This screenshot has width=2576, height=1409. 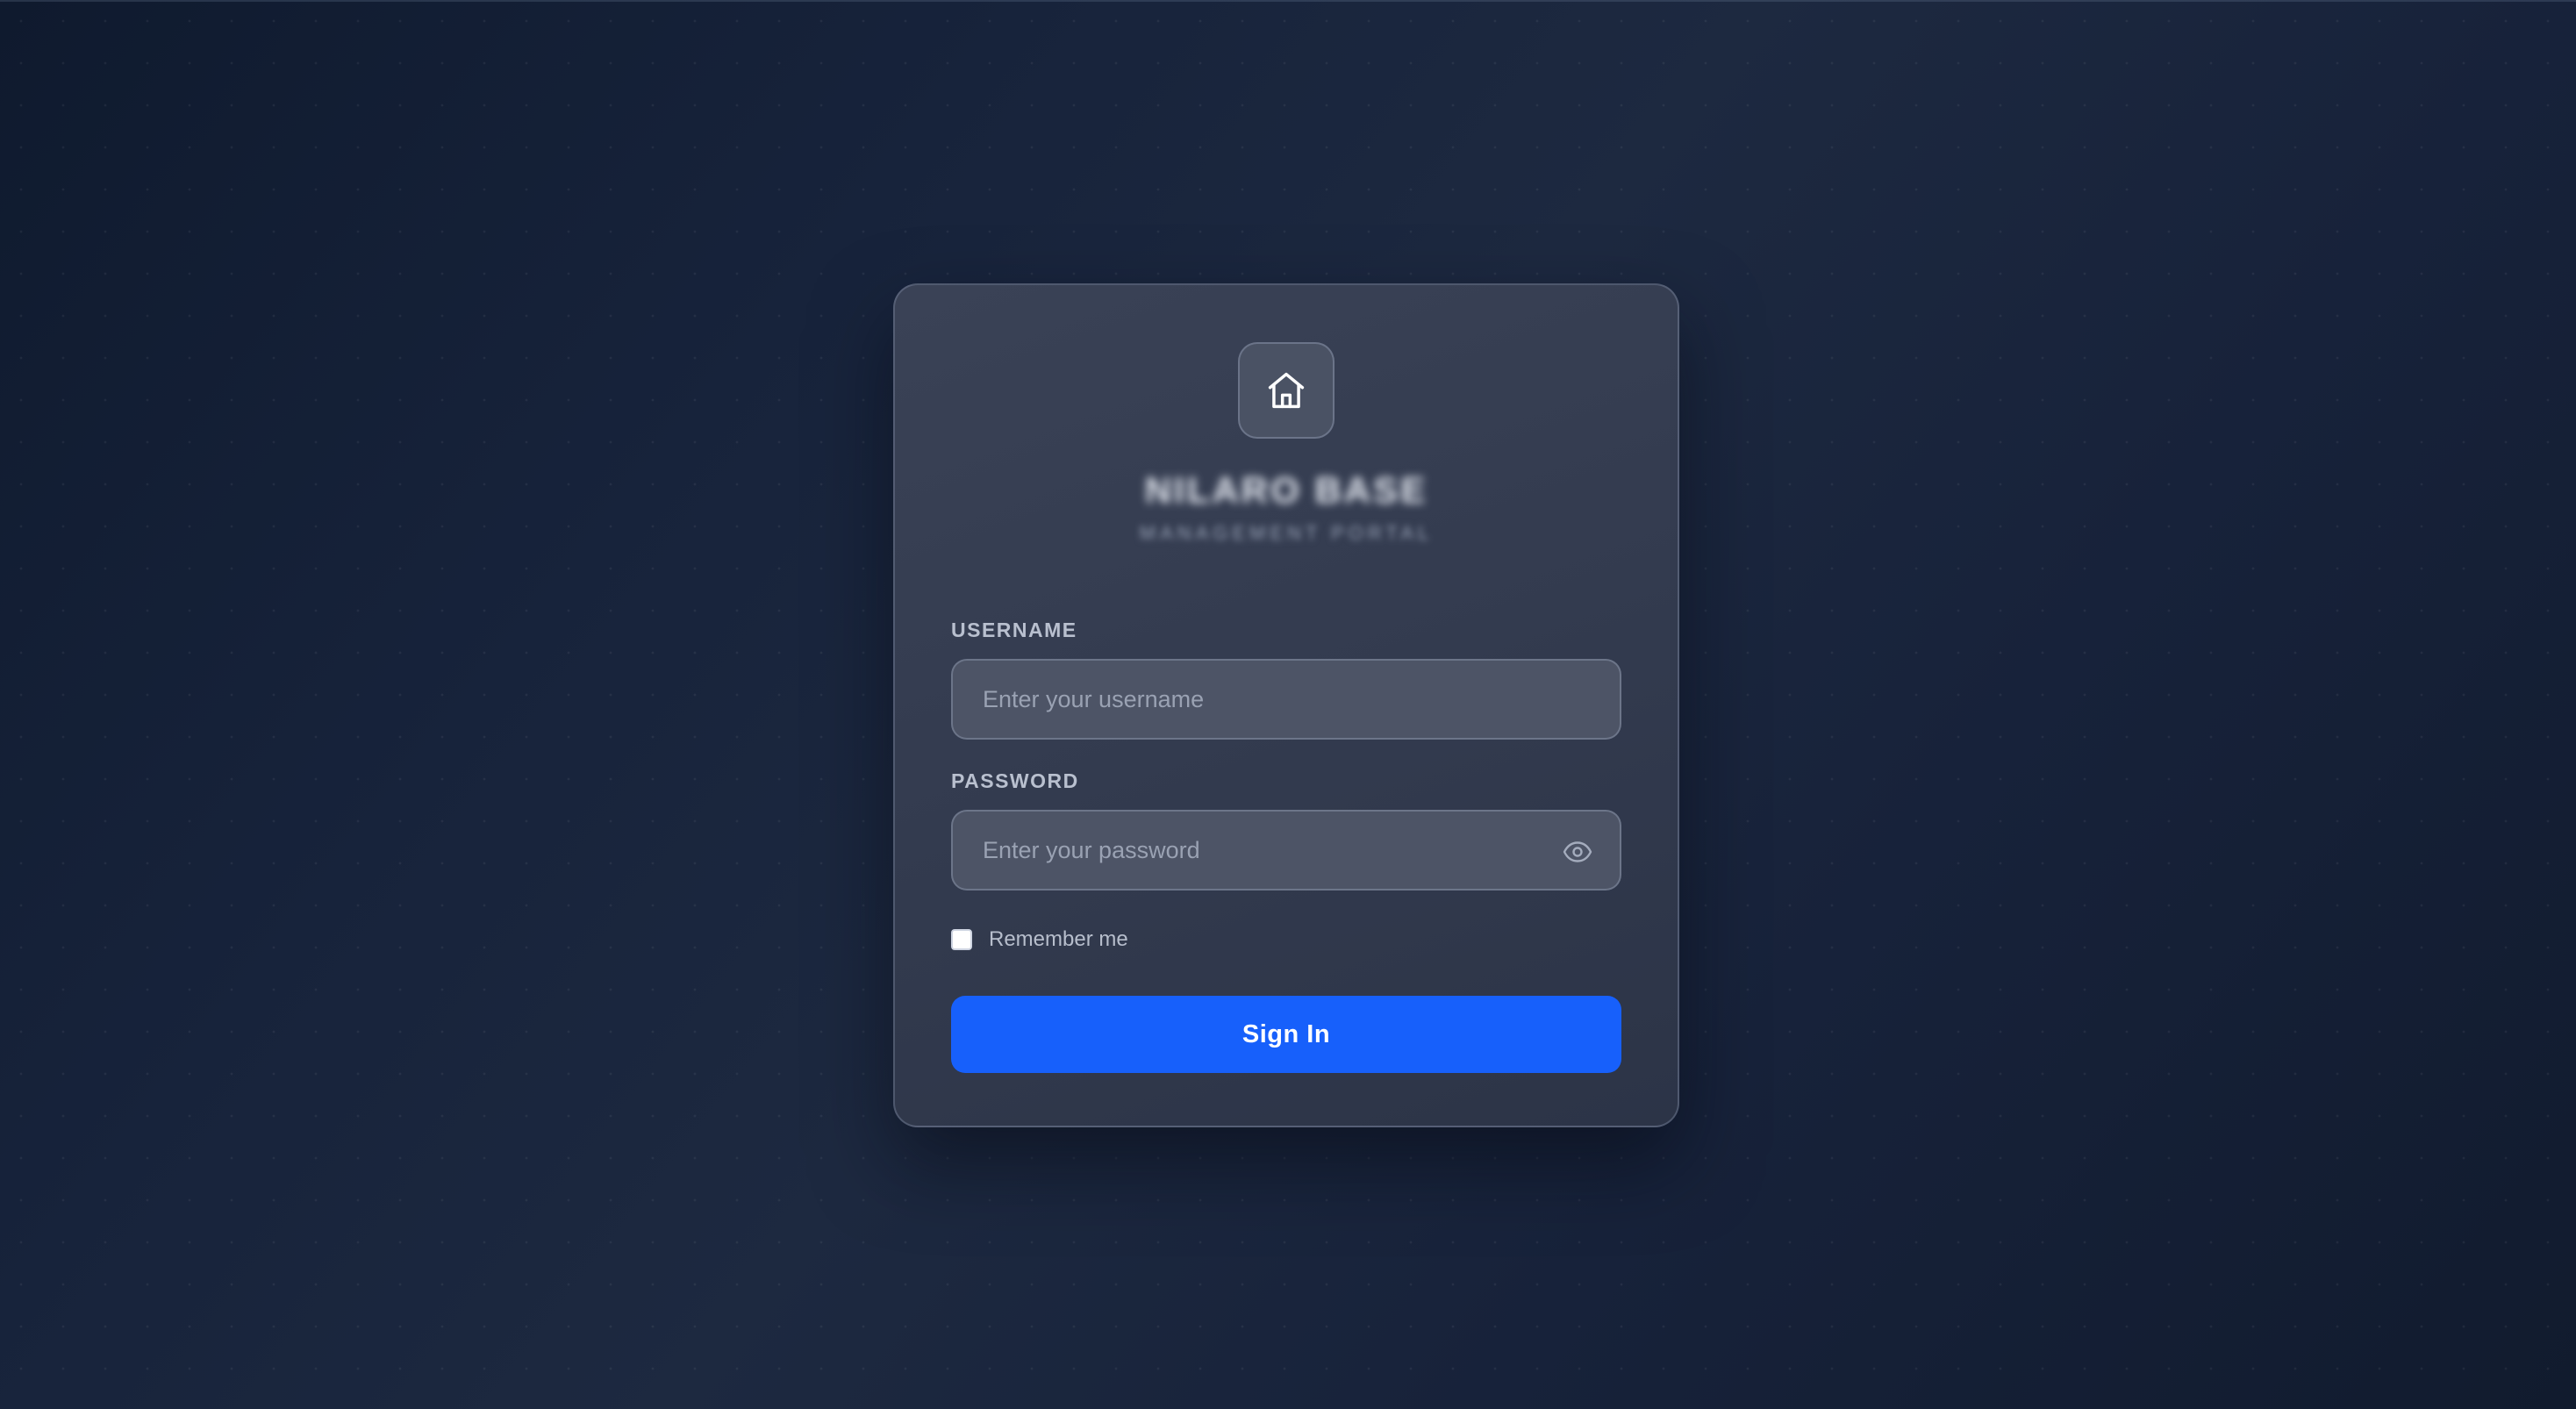 I want to click on brand-title: NILARO BASE, so click(x=1286, y=490).